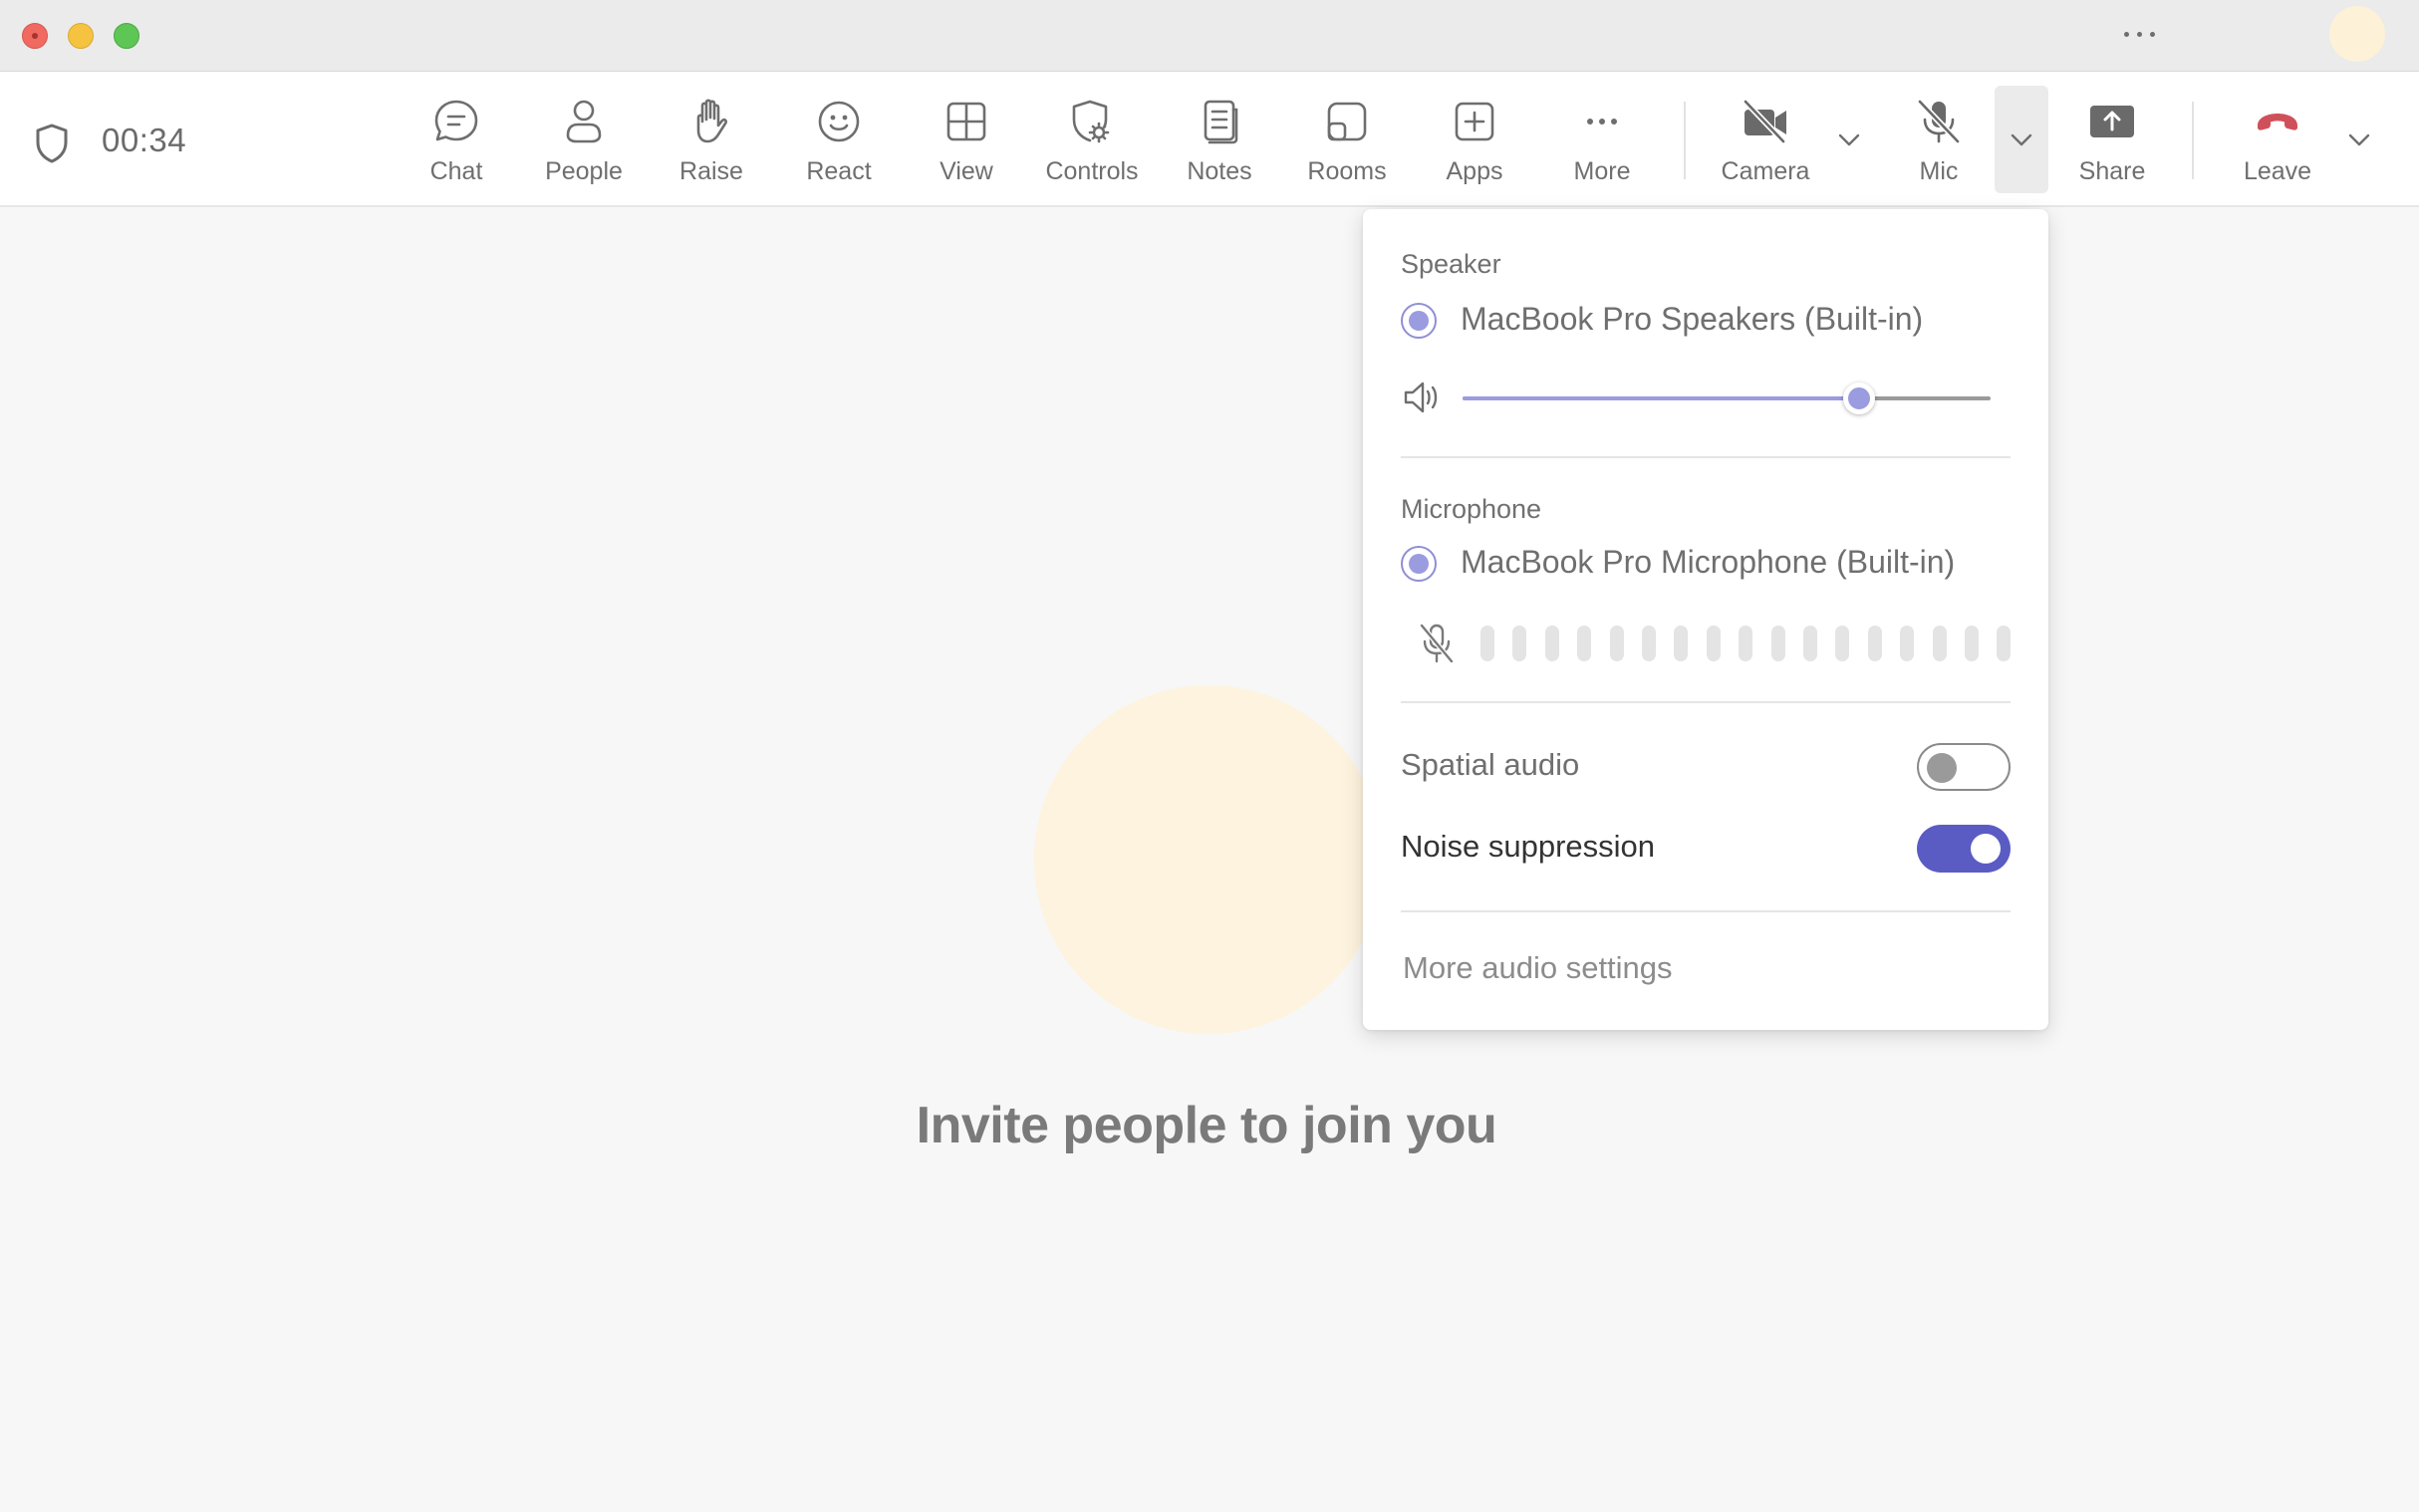 This screenshot has width=2419, height=1512. What do you see at coordinates (839, 171) in the screenshot?
I see `react-label: React` at bounding box center [839, 171].